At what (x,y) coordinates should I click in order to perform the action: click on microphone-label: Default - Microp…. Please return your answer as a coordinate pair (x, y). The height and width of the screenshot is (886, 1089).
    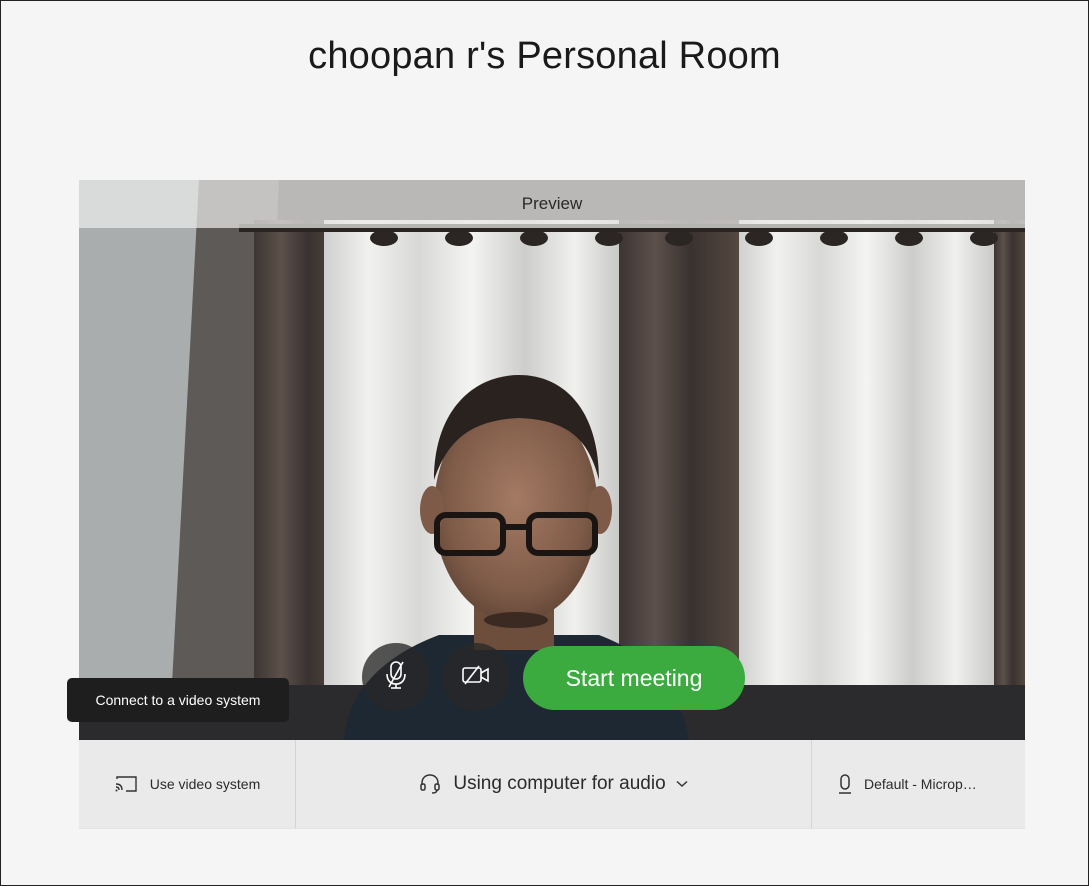
    Looking at the image, I should click on (920, 784).